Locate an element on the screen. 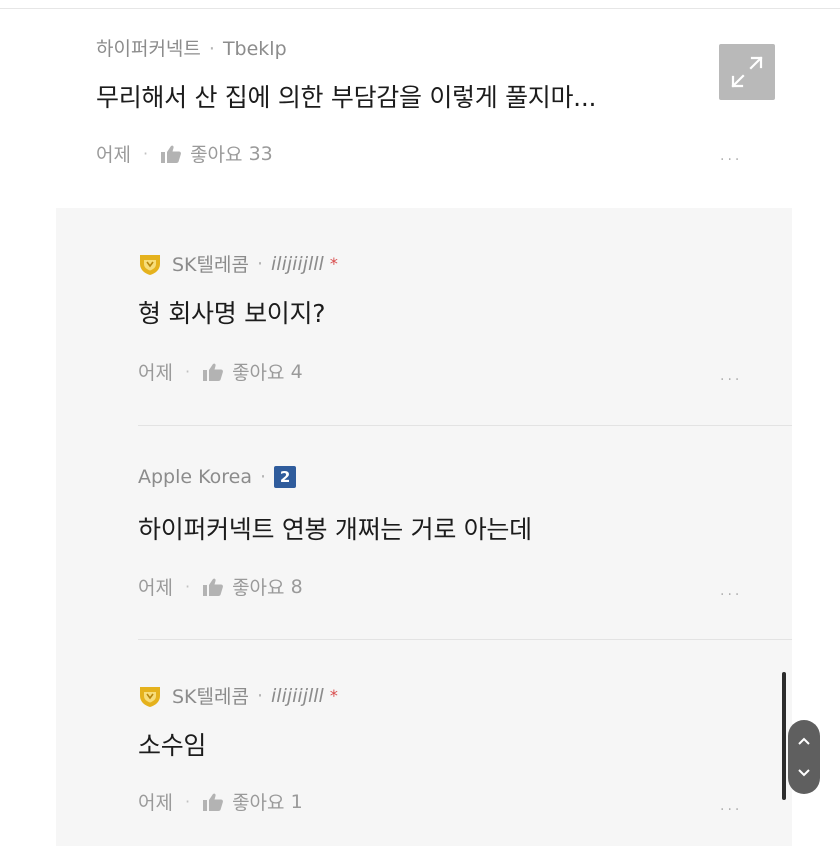 Image resolution: width=840 pixels, height=846 pixels. reply-company: Apple Korea is located at coordinates (195, 477).